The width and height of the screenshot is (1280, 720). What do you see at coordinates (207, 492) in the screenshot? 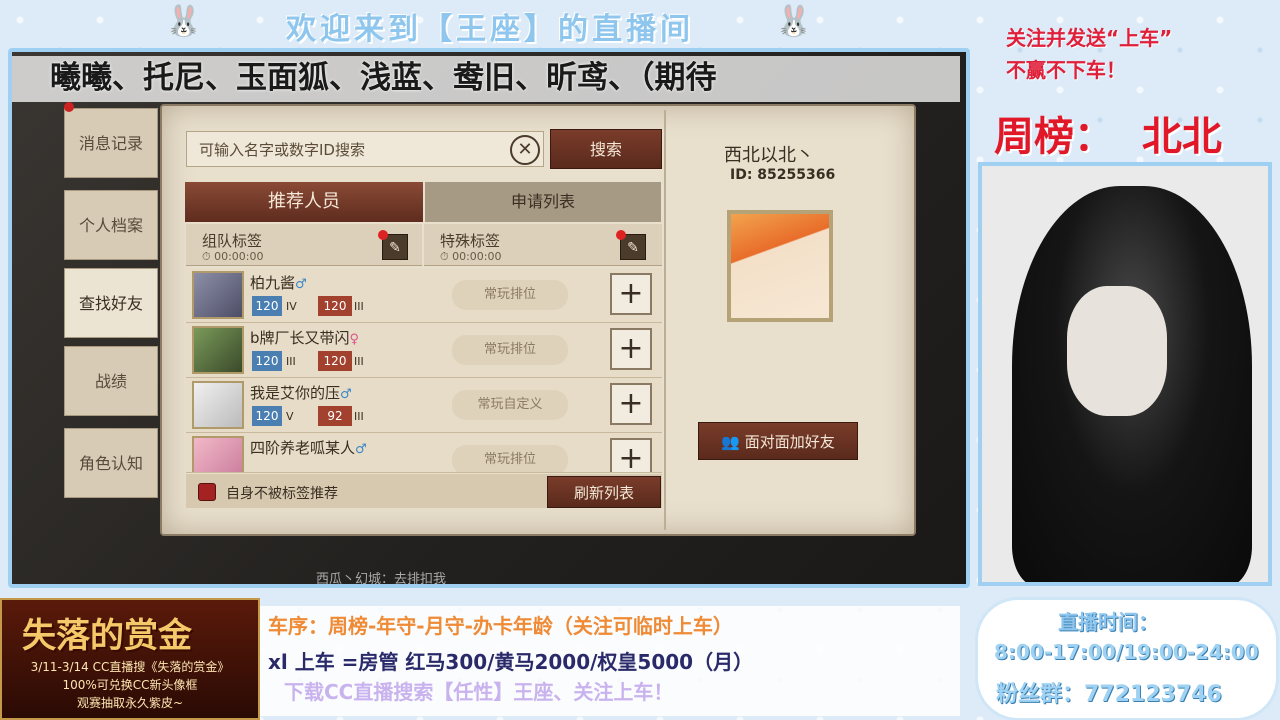
I see `not-recommended-checkbox` at bounding box center [207, 492].